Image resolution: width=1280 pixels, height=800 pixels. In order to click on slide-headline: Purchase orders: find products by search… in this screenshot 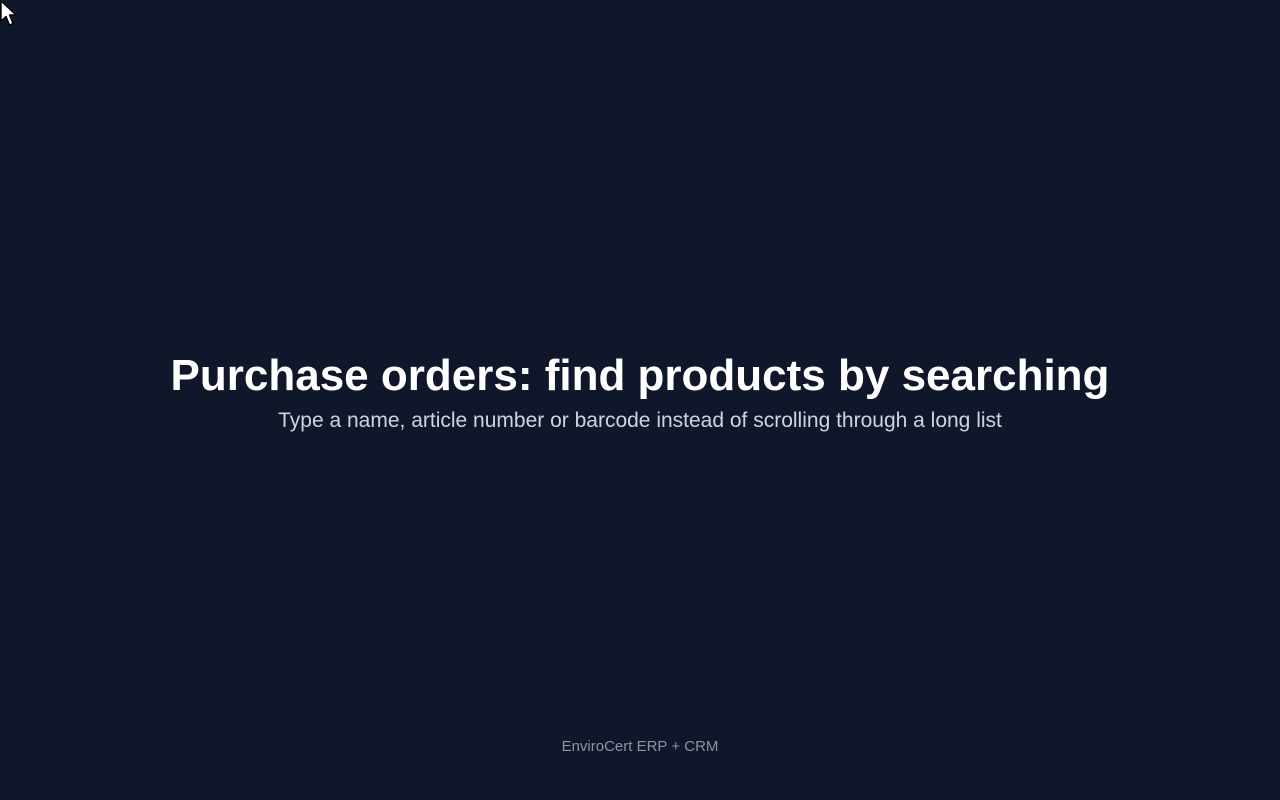, I will do `click(640, 375)`.